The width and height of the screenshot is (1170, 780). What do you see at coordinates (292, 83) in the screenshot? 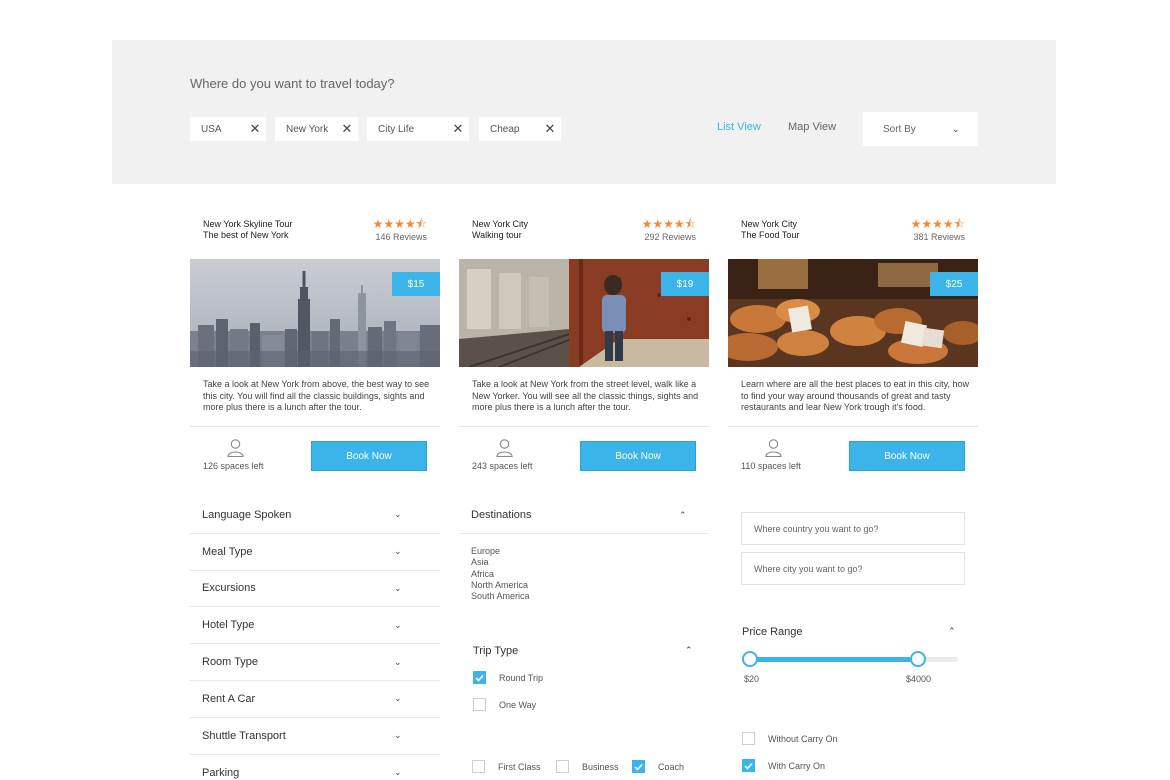
I see `search-question: Where do you want to travel today?` at bounding box center [292, 83].